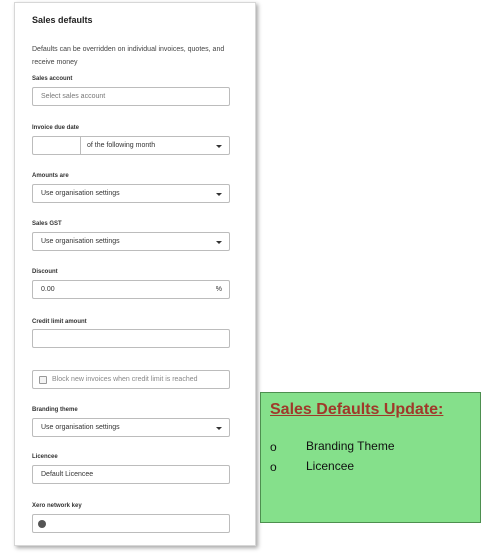  I want to click on discount-value: 0.00, so click(48, 289).